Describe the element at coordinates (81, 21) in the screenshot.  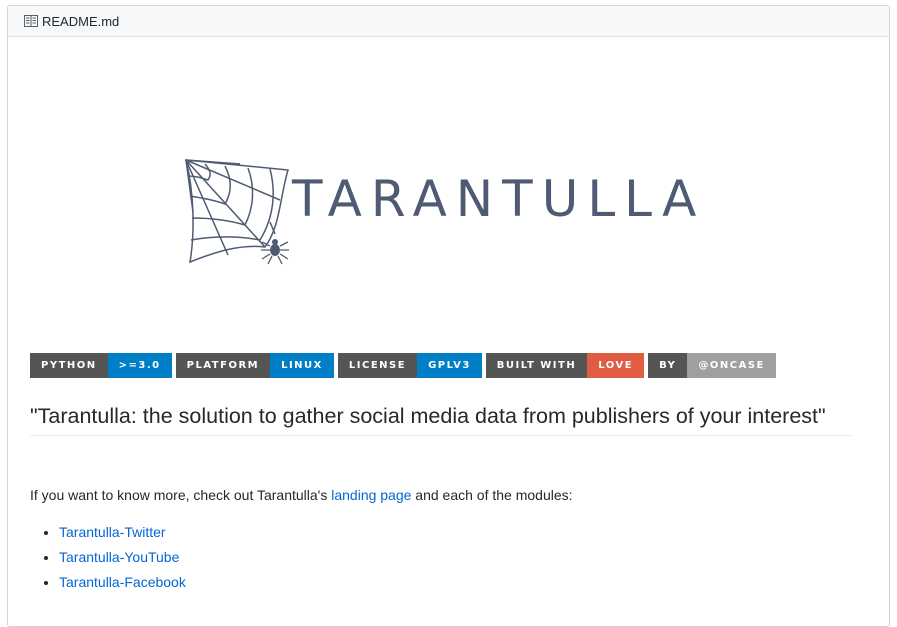
I see `file-name: README.md` at that location.